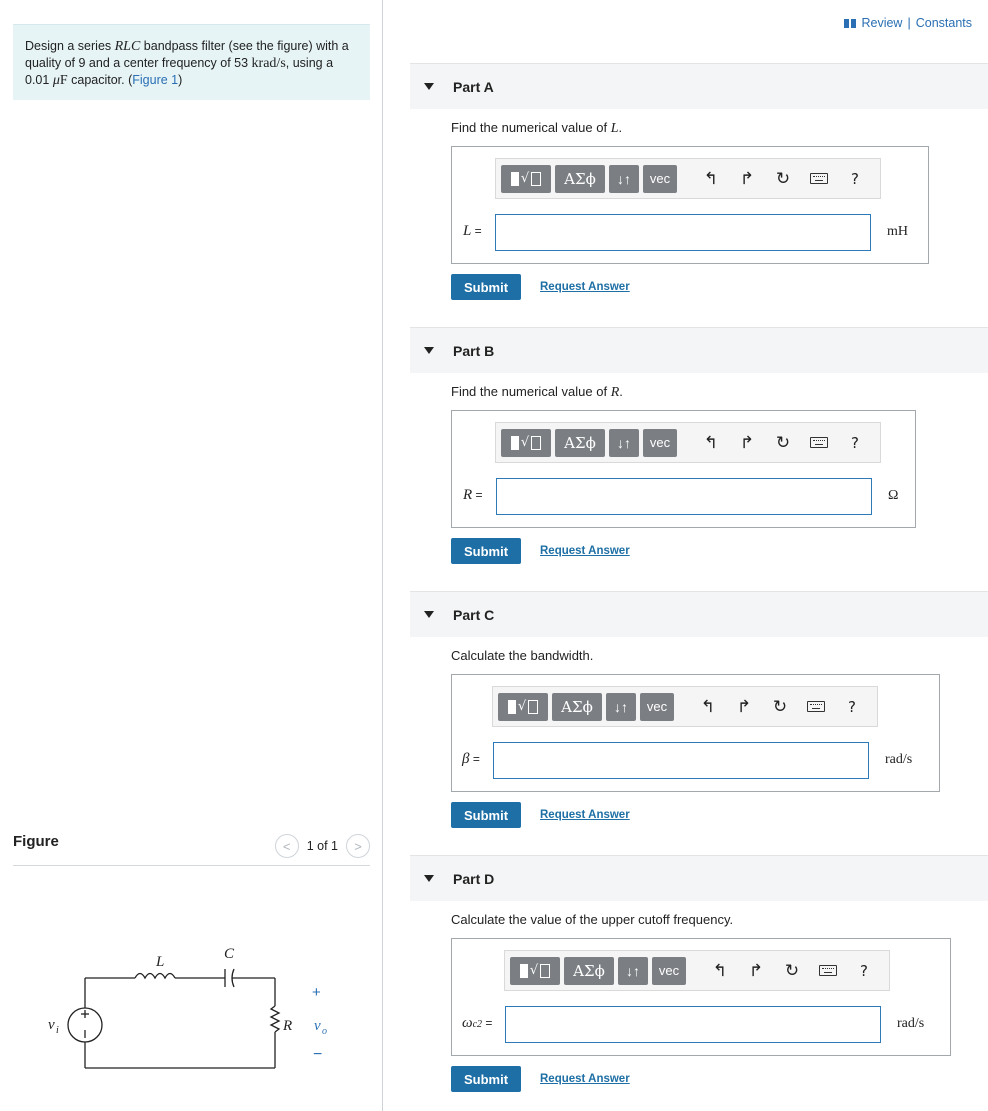 The height and width of the screenshot is (1111, 988). What do you see at coordinates (317, 1026) in the screenshot?
I see `vo-label: v` at bounding box center [317, 1026].